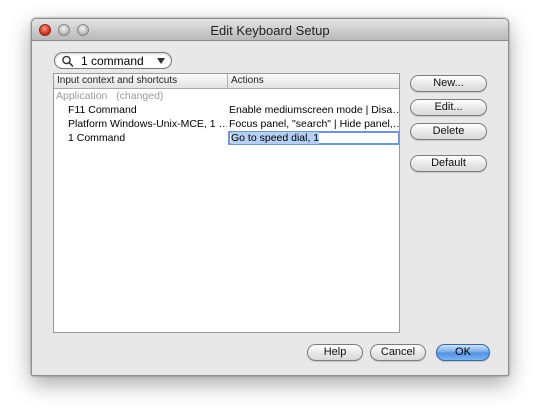 Image resolution: width=540 pixels, height=419 pixels. Describe the element at coordinates (247, 80) in the screenshot. I see `column-header-actions: Actions` at that location.